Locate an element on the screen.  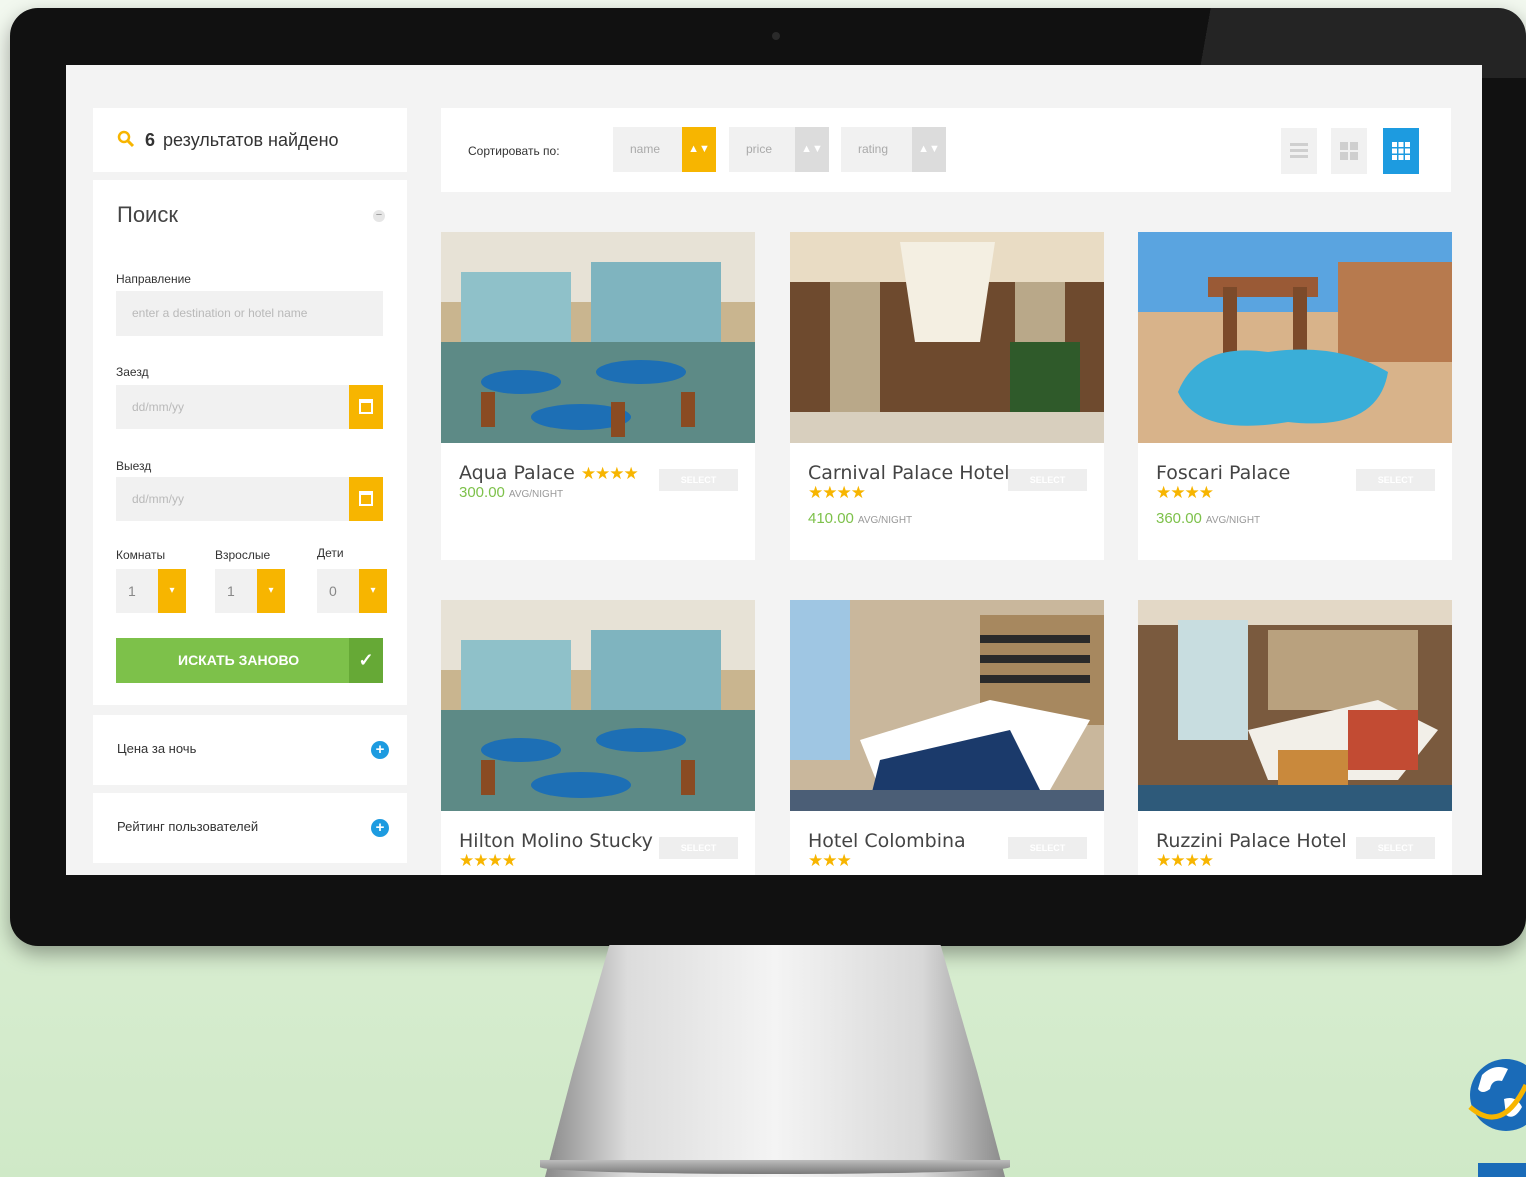
price-value: 410.00 is located at coordinates (831, 518).